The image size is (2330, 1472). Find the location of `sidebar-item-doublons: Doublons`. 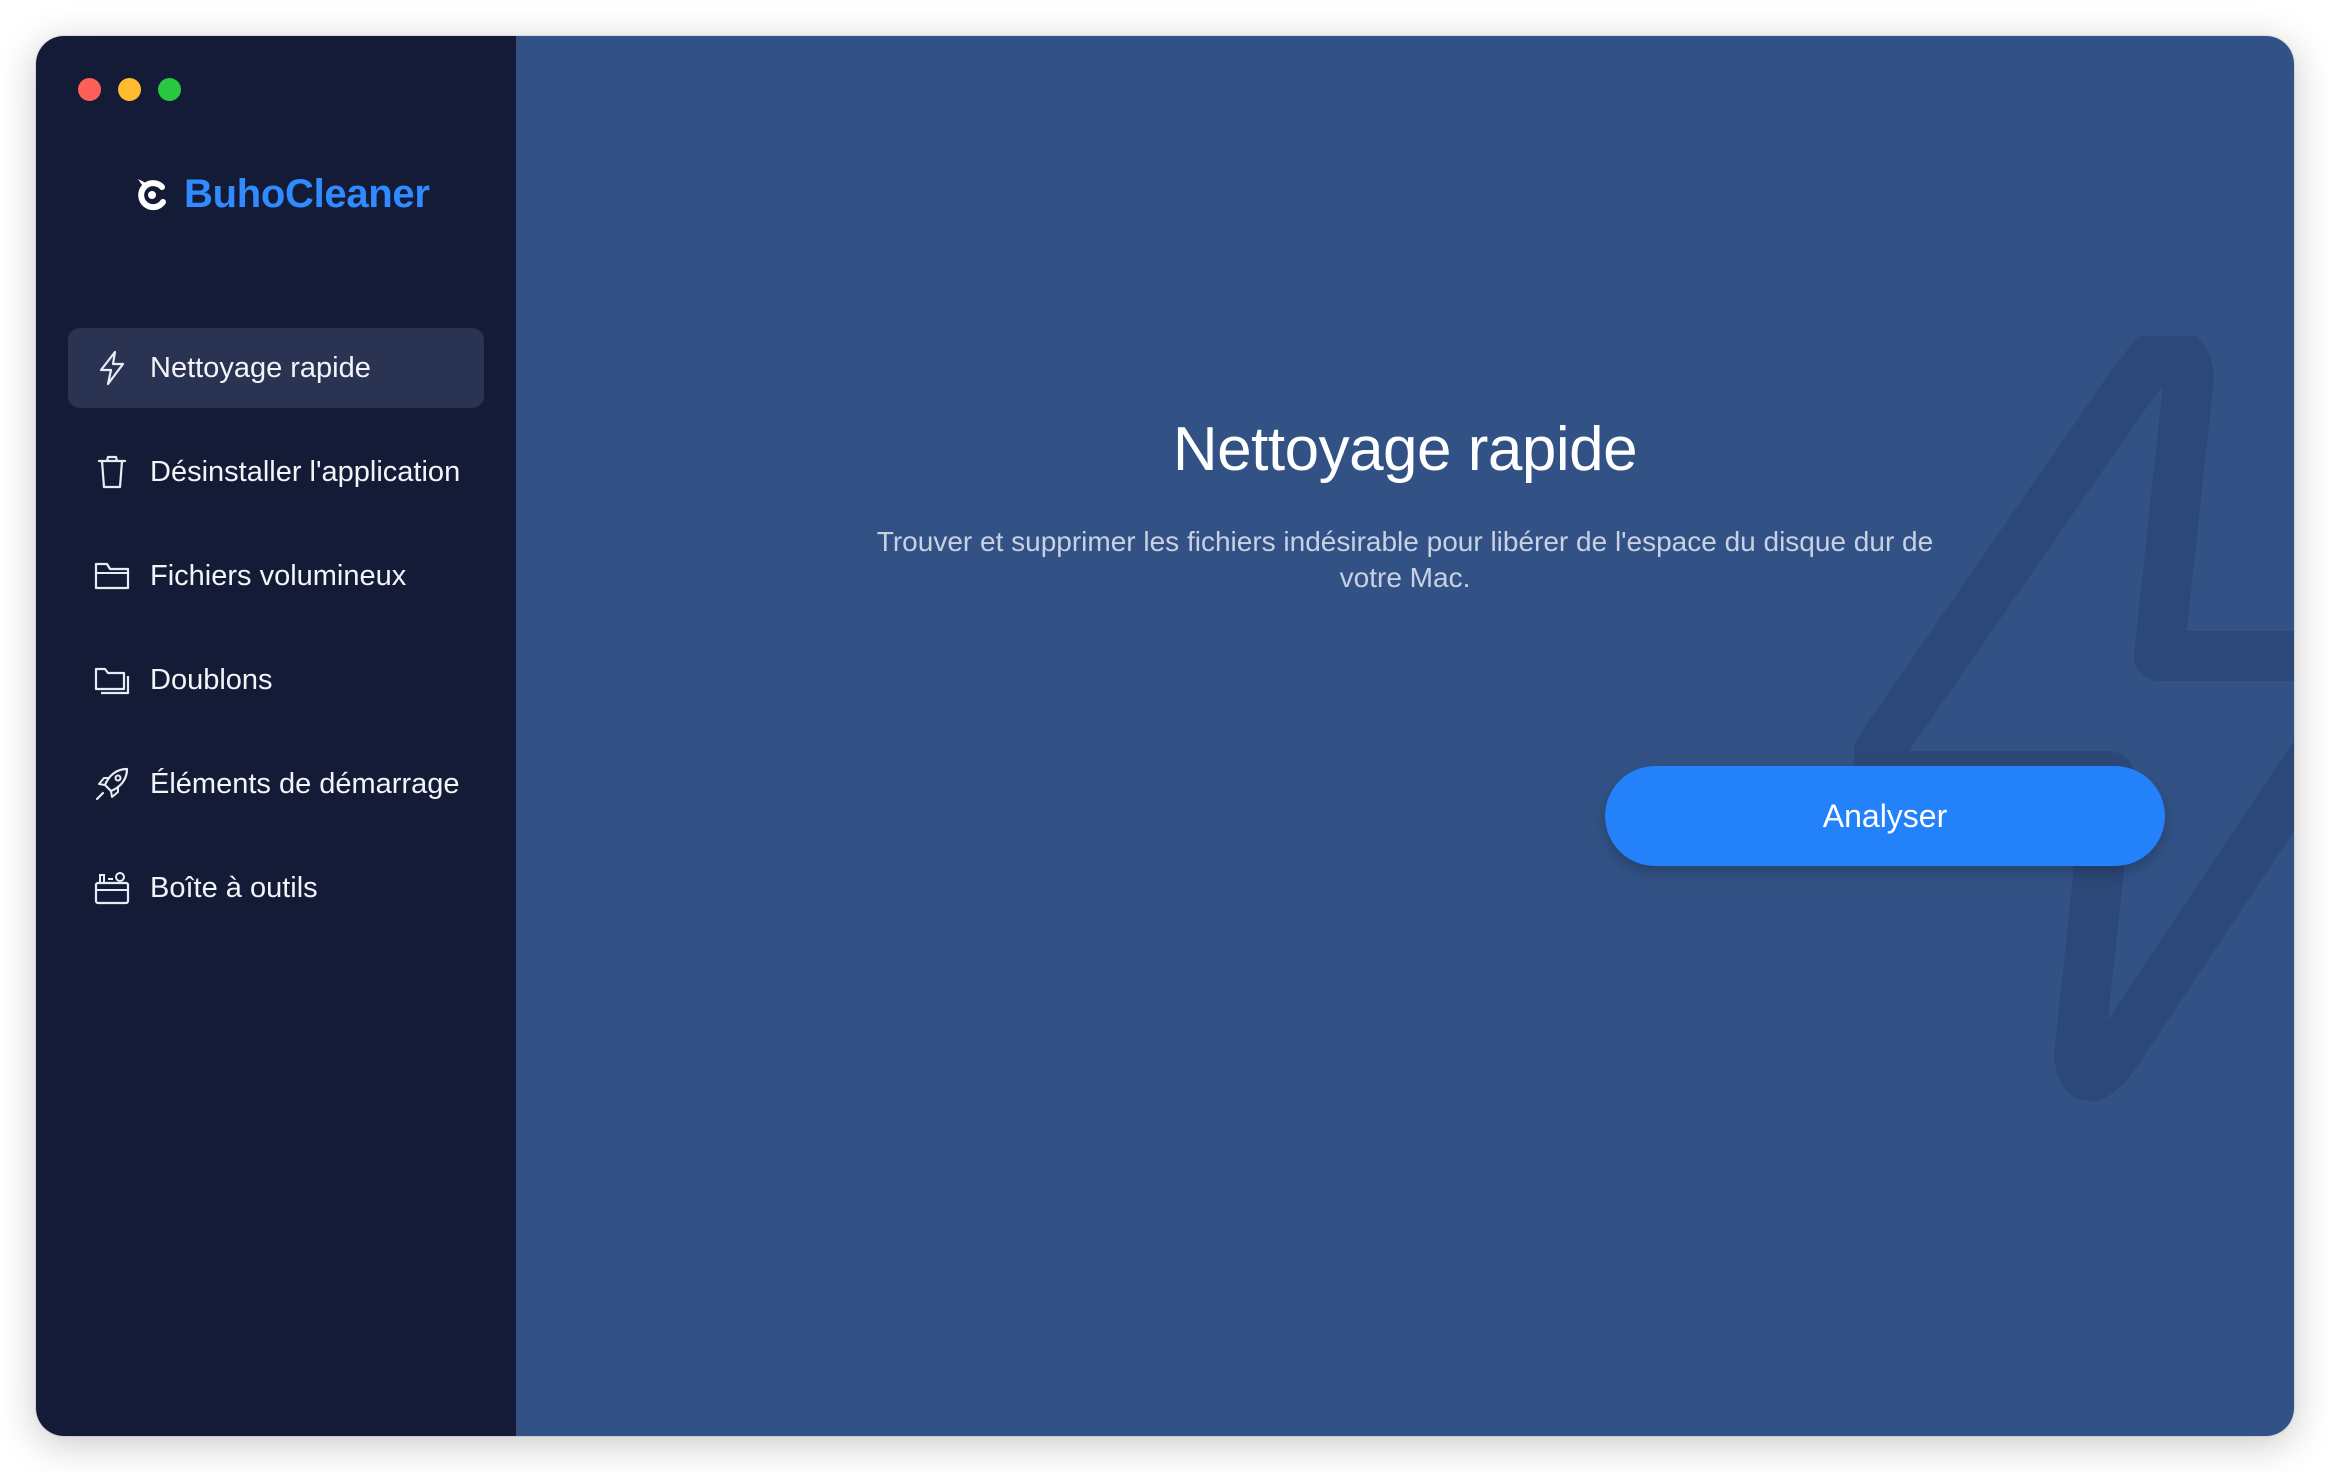

sidebar-item-doublons: Doublons is located at coordinates (276, 680).